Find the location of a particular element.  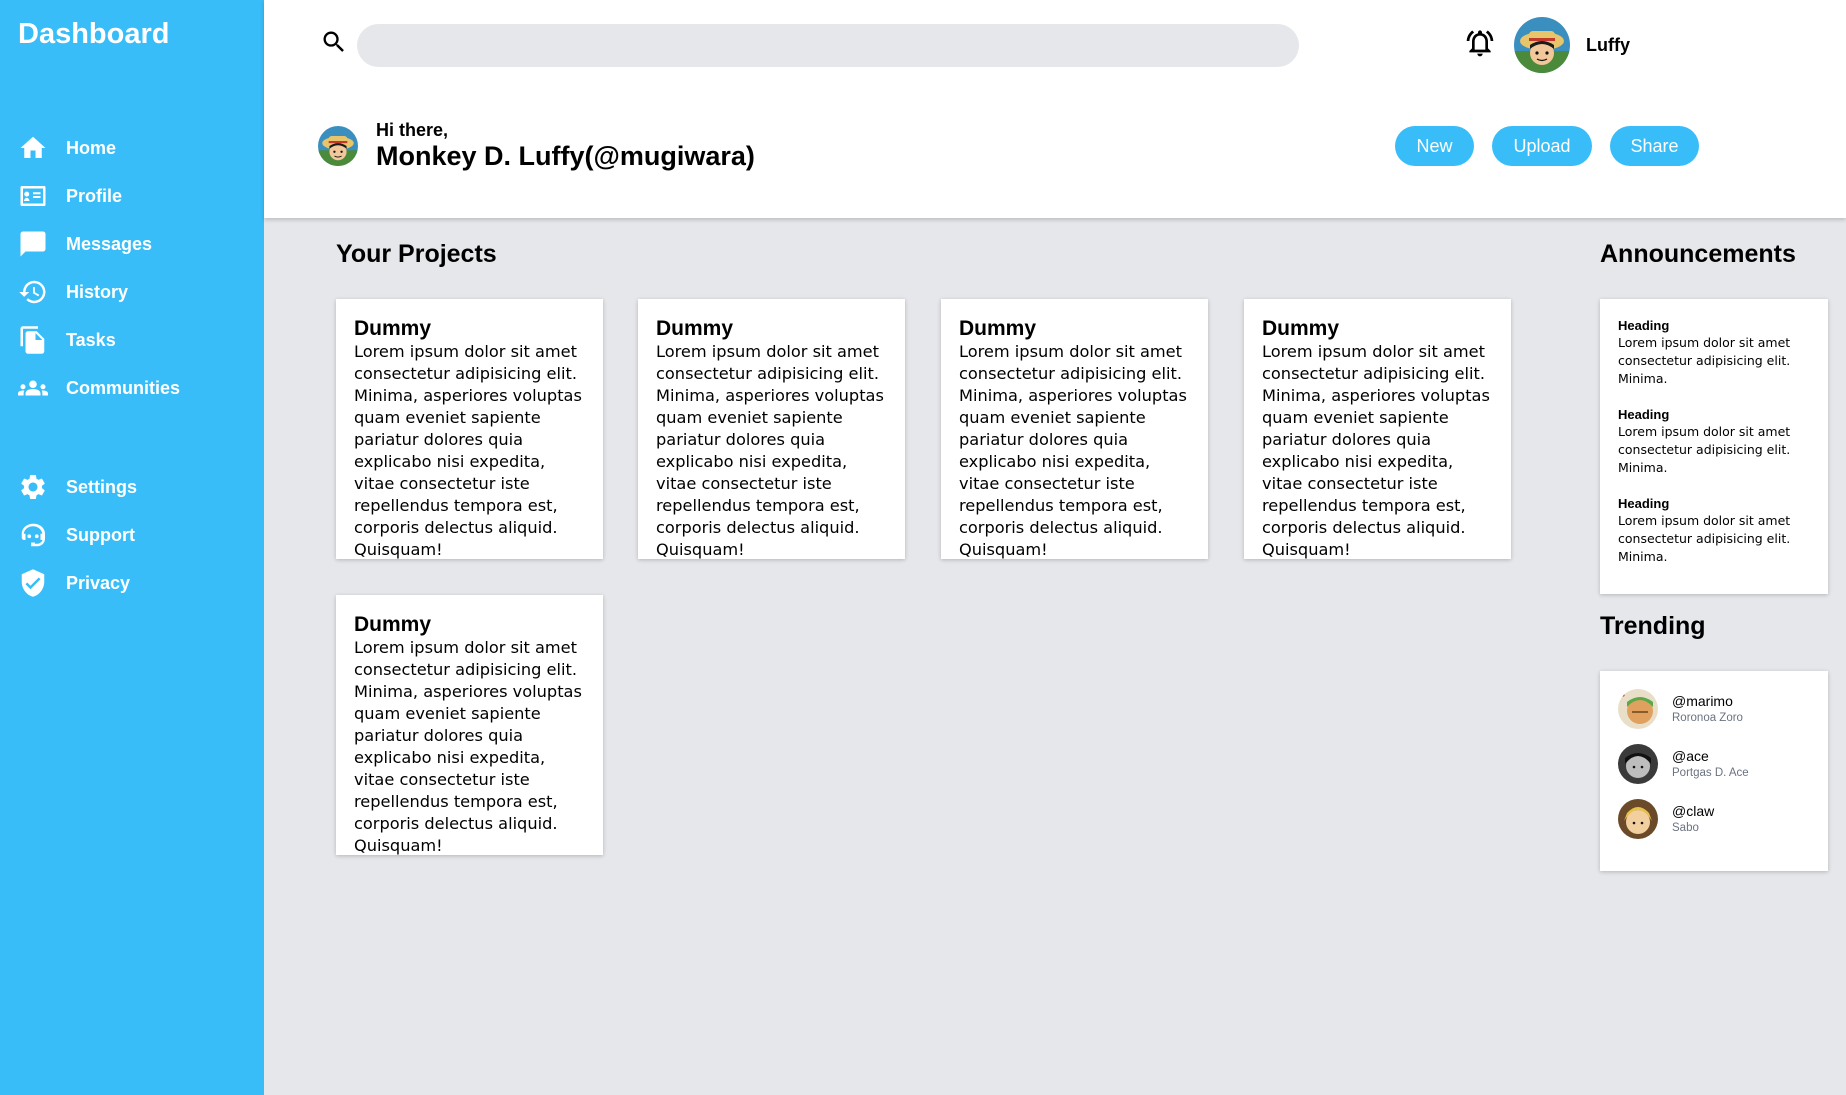

sidebar-nav-bottom: Settings Support Privacy is located at coordinates (138, 535).